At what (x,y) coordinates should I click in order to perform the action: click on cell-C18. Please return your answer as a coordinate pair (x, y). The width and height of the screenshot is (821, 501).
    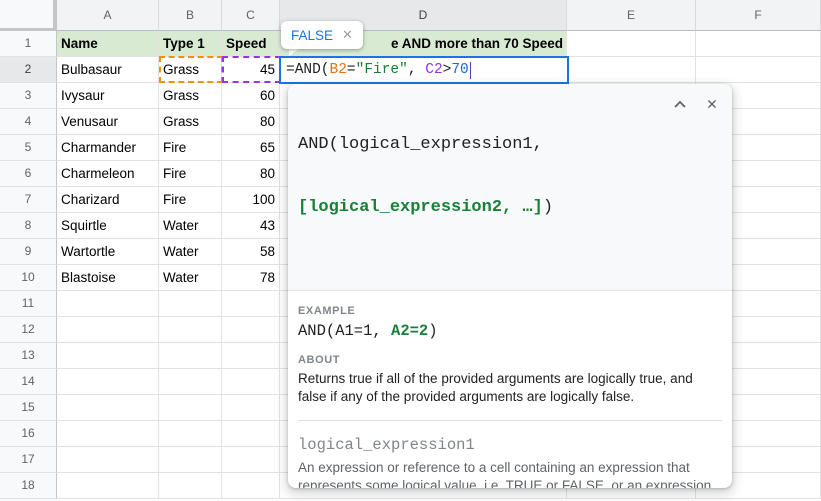
    Looking at the image, I should click on (251, 486).